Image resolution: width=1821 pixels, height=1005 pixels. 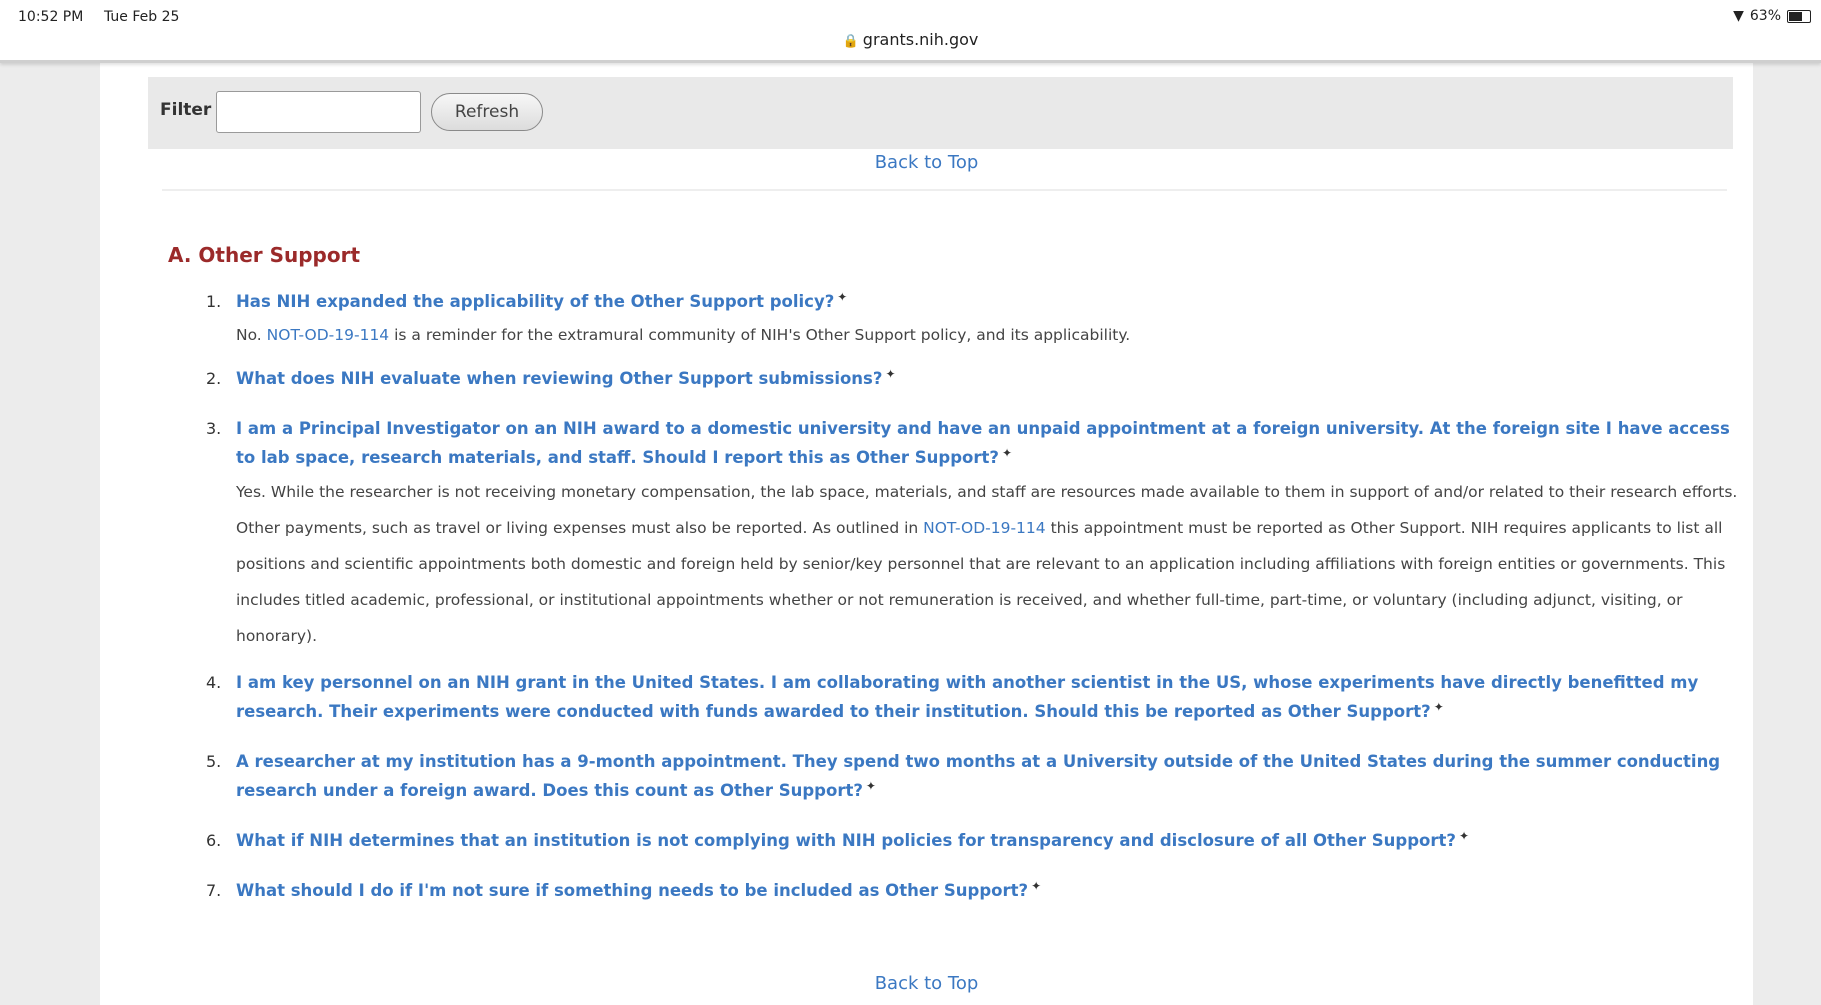 I want to click on filter-input, so click(x=318, y=112).